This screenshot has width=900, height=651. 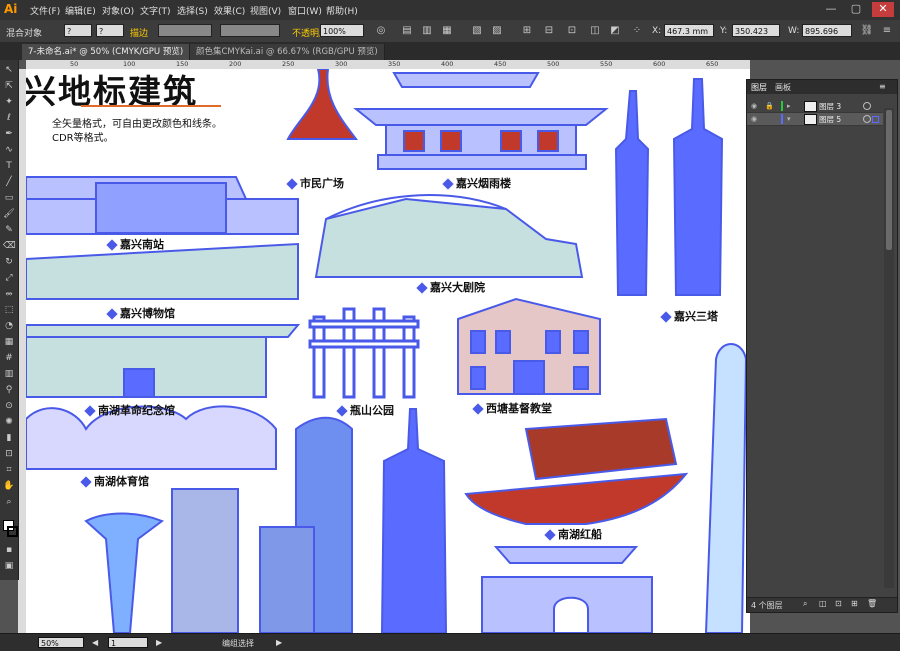 What do you see at coordinates (9, 422) in the screenshot?
I see `symbol-sprayer-tool-icon: ✺` at bounding box center [9, 422].